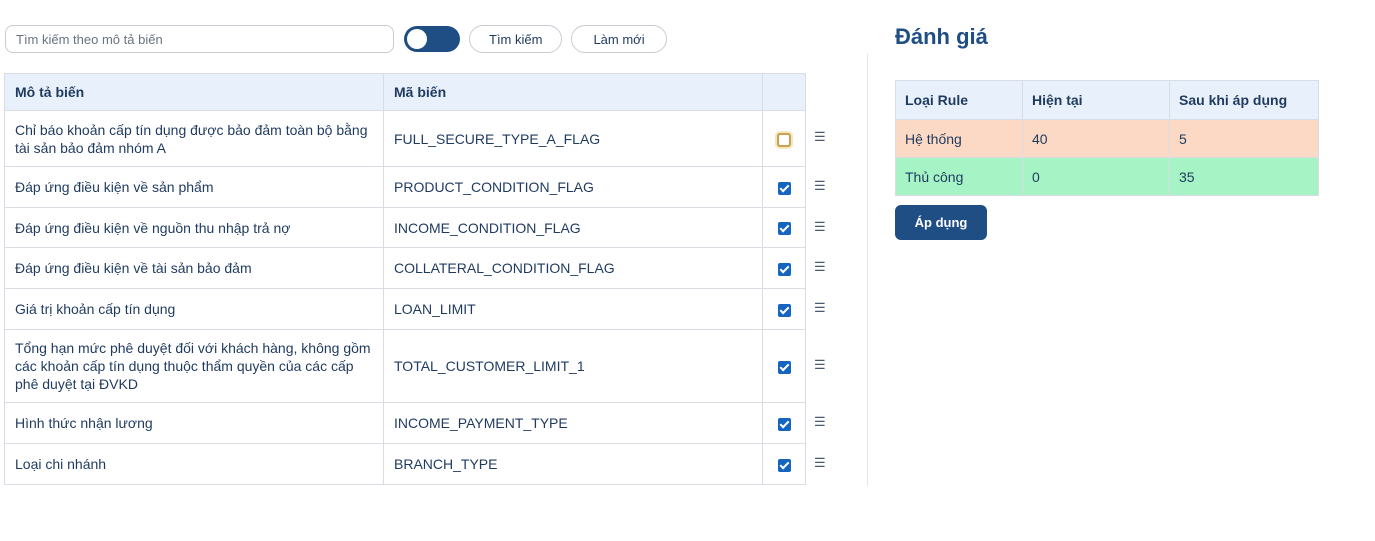  Describe the element at coordinates (194, 309) in the screenshot. I see `row-description: Giá trị khoản cấp tín dụng` at that location.